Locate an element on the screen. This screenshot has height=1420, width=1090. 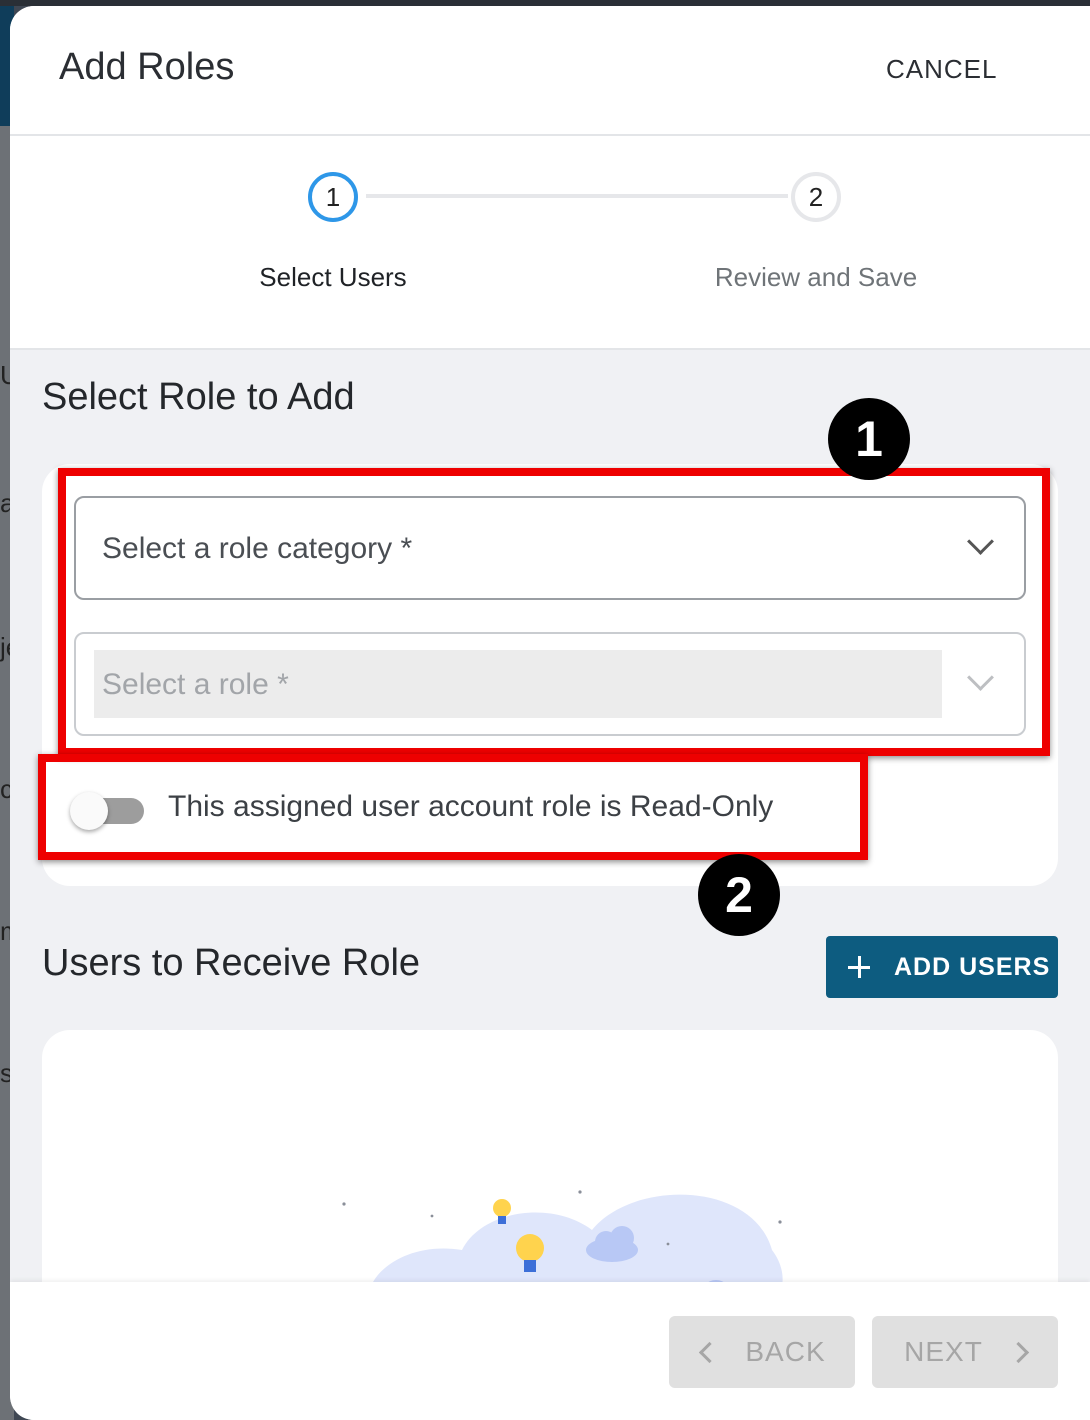
annotation-badge-1: 1 is located at coordinates (869, 439).